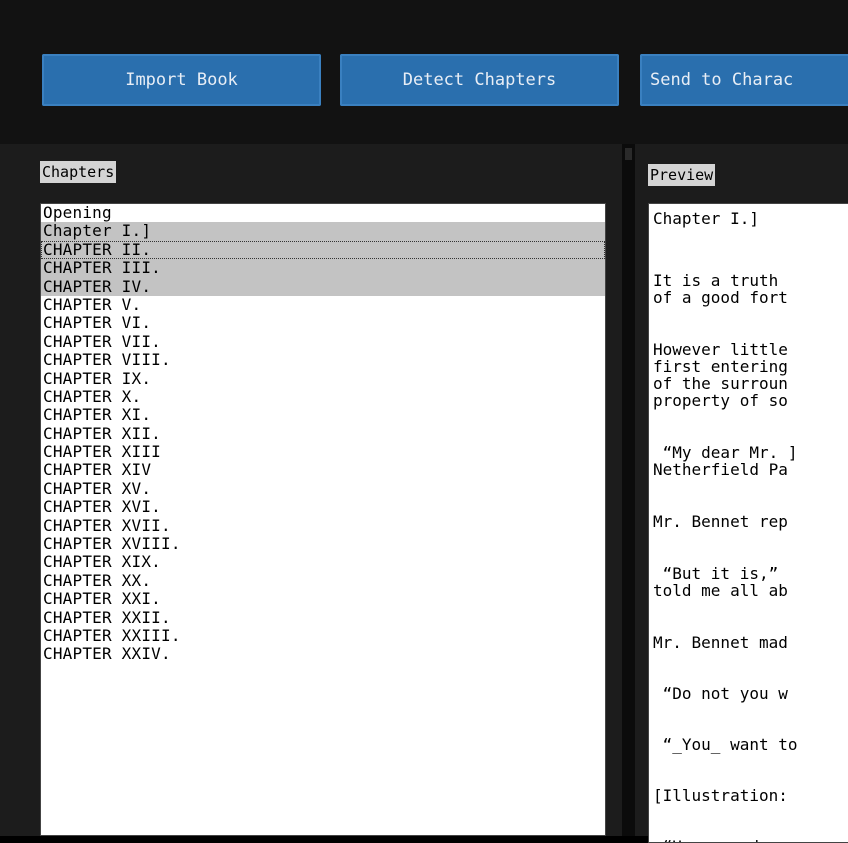  I want to click on preview-line: It is a truth, so click(716, 280).